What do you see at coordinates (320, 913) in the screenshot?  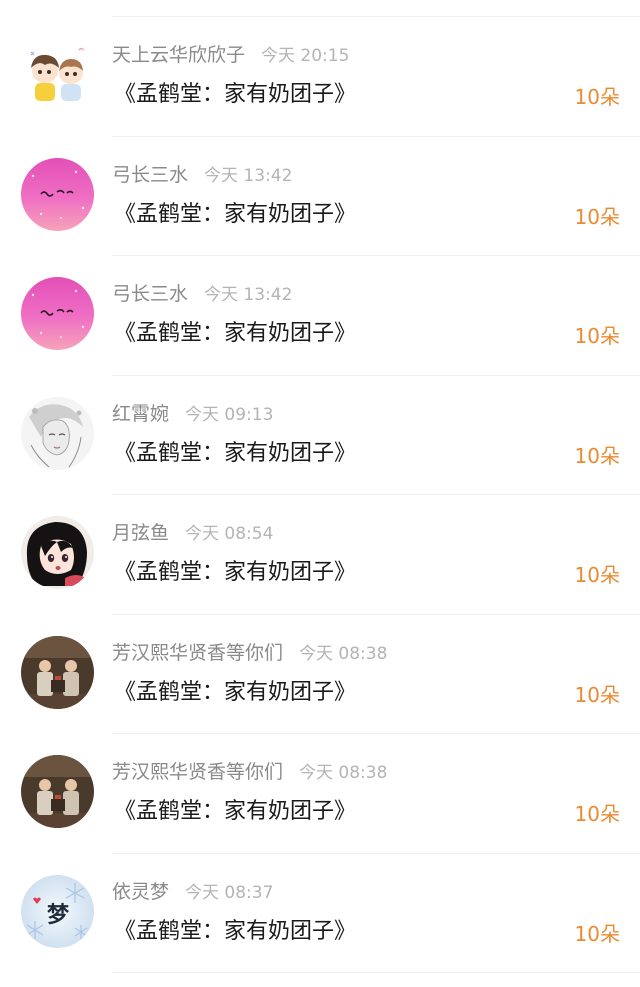 I see `list-item: 梦 依灵梦 今天 08:37 《孟鹤堂：家有奶团子》 10朵` at bounding box center [320, 913].